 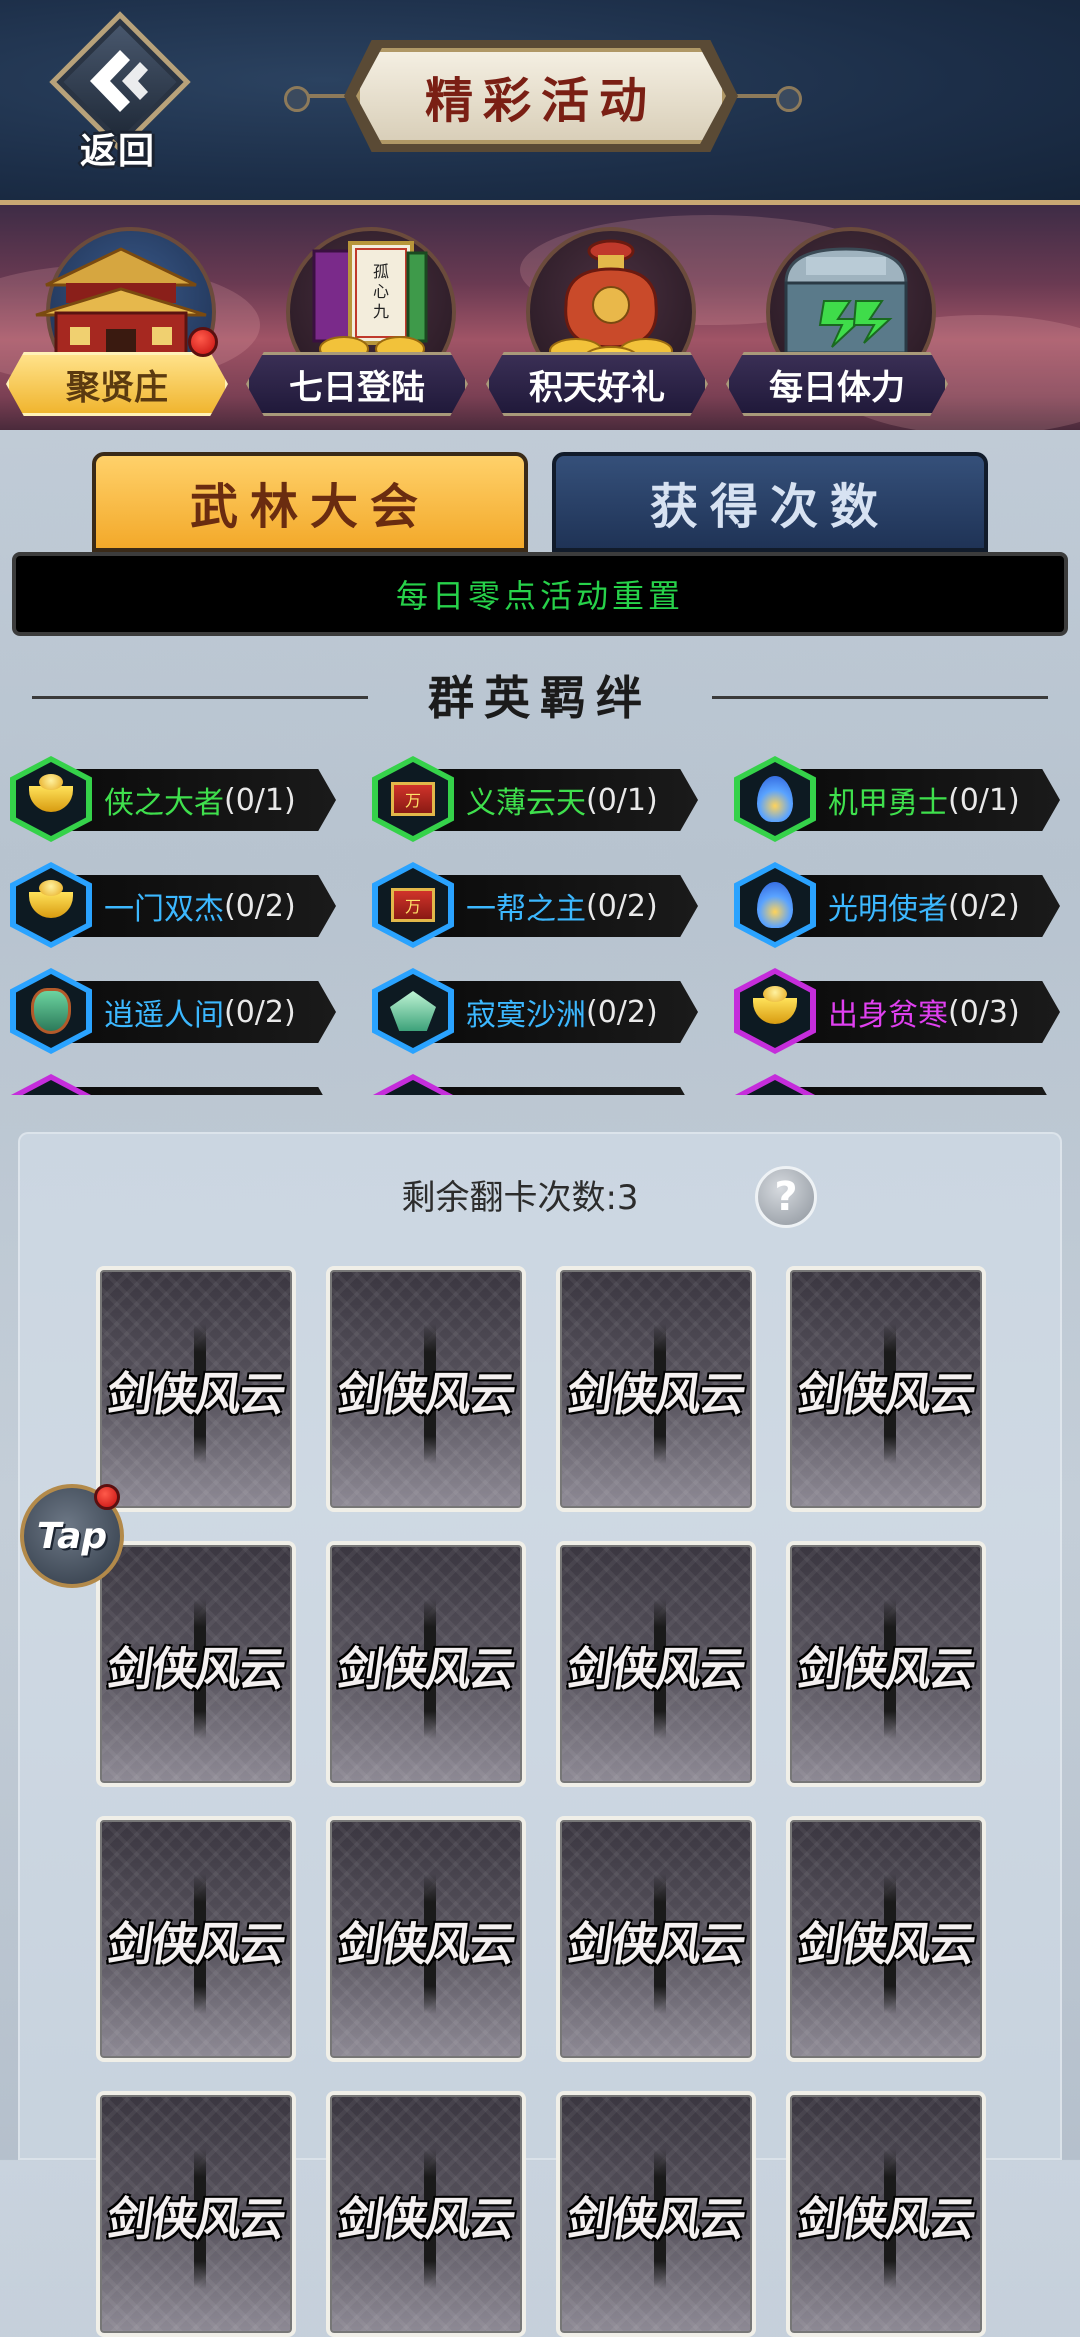 What do you see at coordinates (381, 271) in the screenshot?
I see `svg-text: 孤` at bounding box center [381, 271].